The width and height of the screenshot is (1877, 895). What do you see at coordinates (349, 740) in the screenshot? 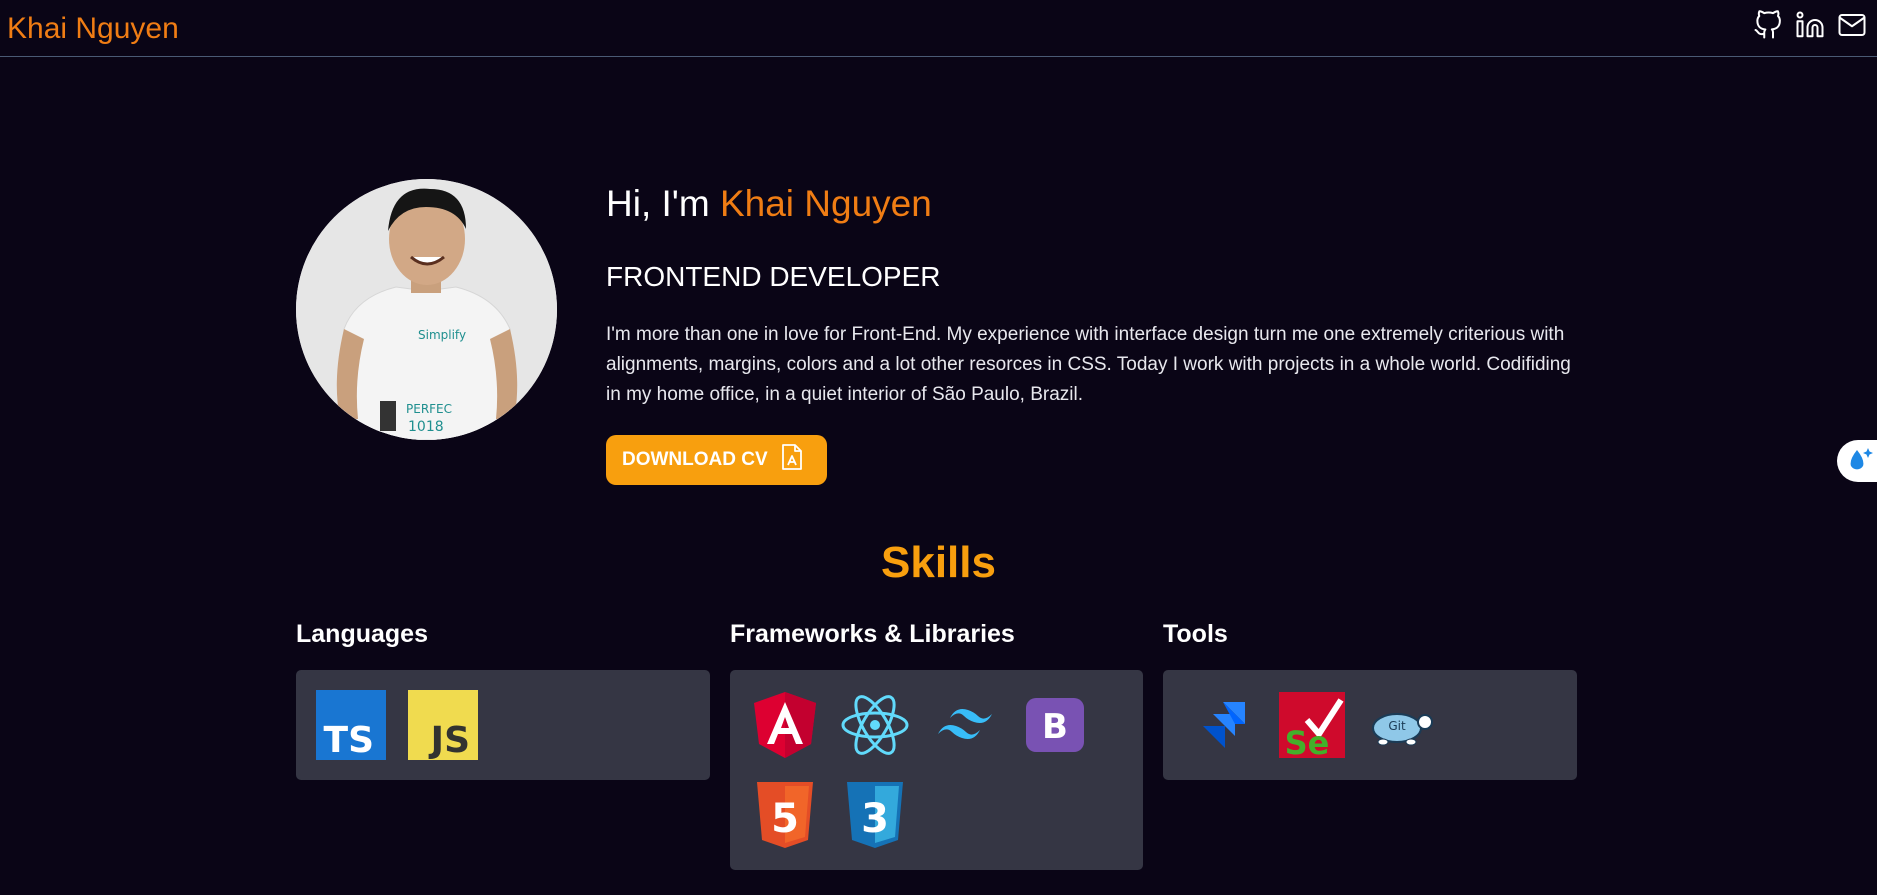
I see `typescript-label: TS` at bounding box center [349, 740].